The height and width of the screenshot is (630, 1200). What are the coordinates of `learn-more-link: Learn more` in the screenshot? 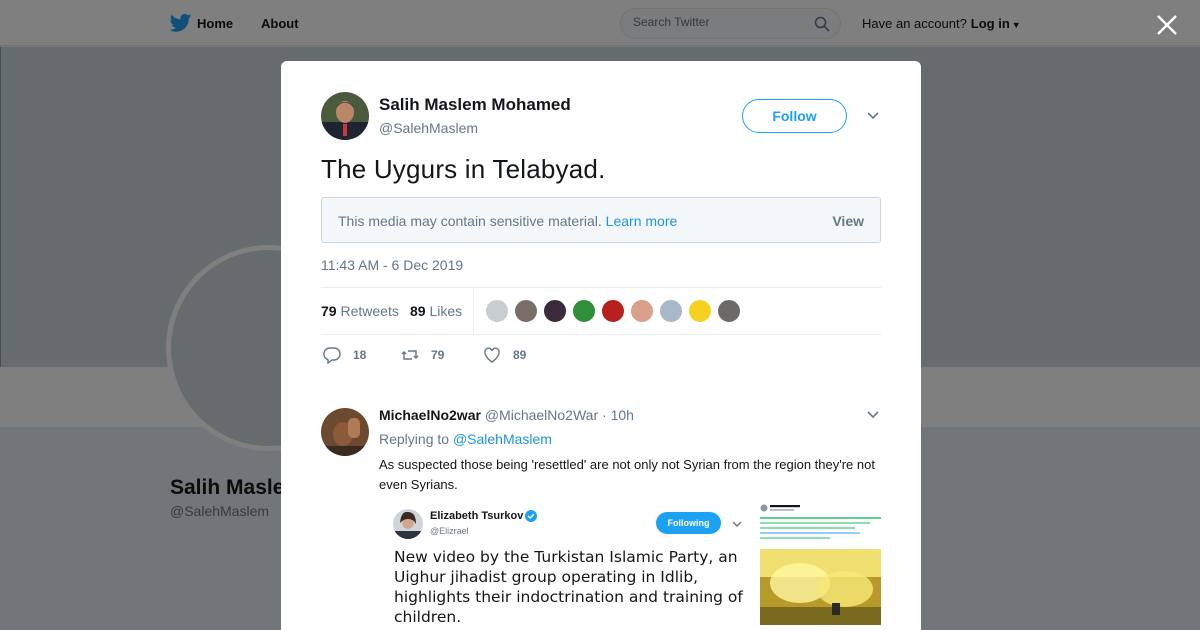 It's located at (642, 221).